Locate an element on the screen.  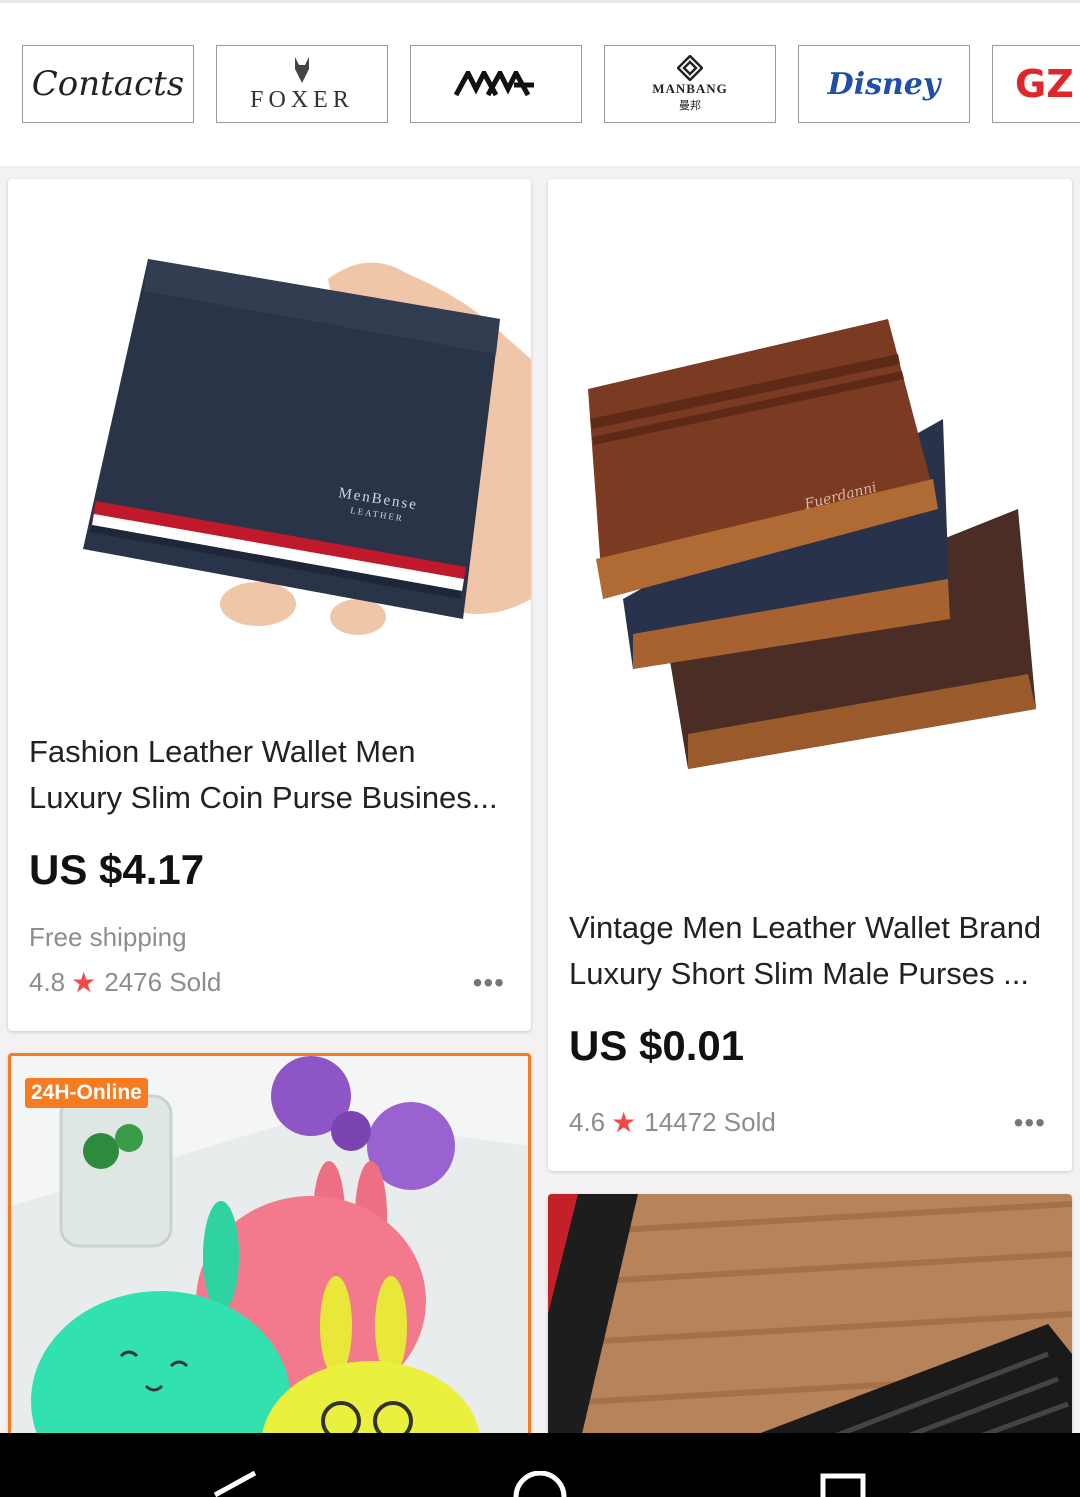
brand-mva-logo is located at coordinates (494, 84).